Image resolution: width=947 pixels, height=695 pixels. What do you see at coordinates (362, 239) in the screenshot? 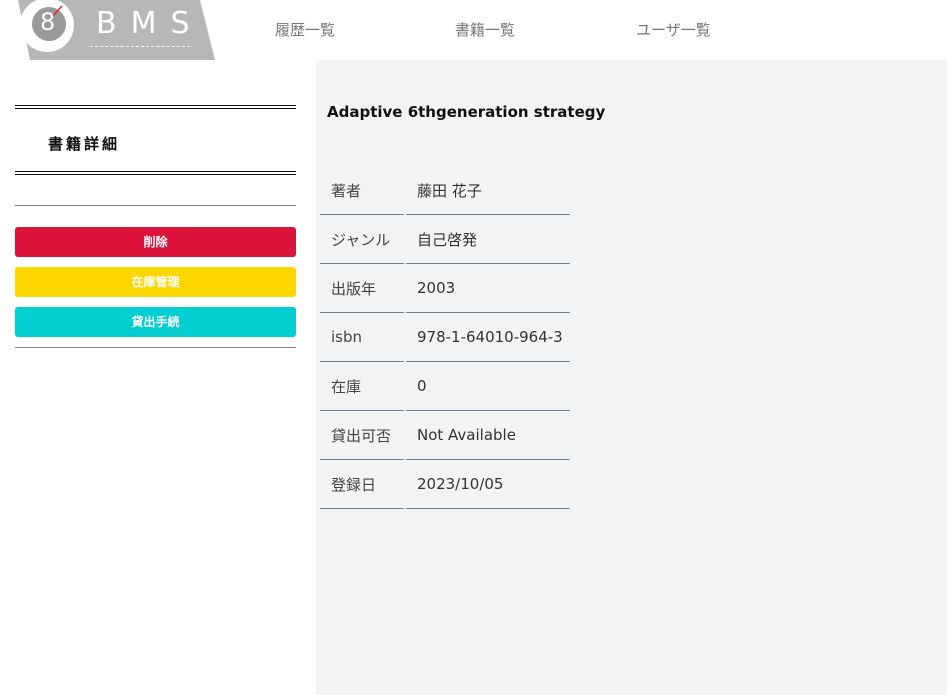
I see `genre-label: ジャンル` at bounding box center [362, 239].